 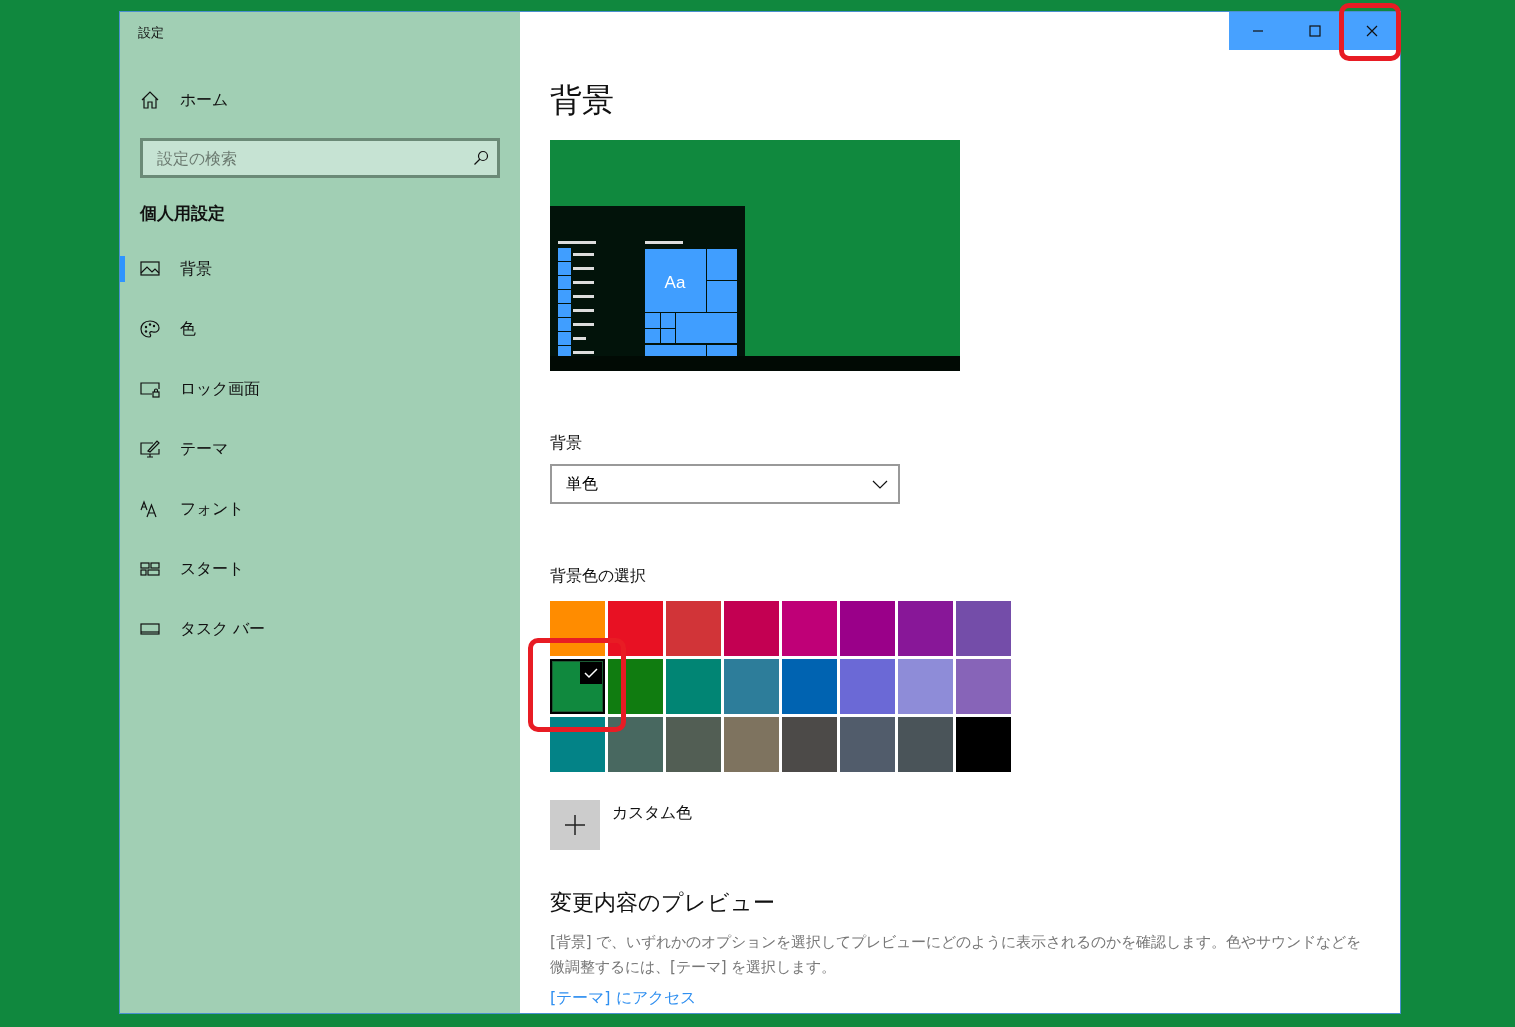 What do you see at coordinates (566, 443) in the screenshot?
I see `field-label: 背景` at bounding box center [566, 443].